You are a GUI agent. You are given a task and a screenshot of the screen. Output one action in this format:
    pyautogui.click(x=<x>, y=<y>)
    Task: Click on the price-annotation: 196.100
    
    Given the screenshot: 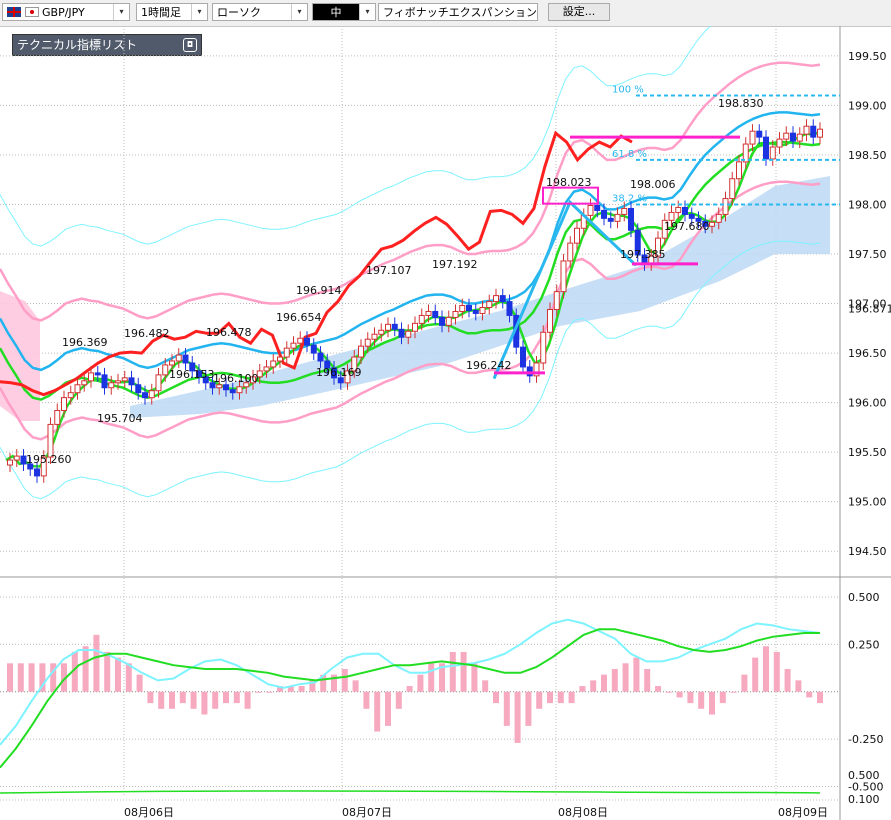 What is the action you would take?
    pyautogui.click(x=236, y=378)
    